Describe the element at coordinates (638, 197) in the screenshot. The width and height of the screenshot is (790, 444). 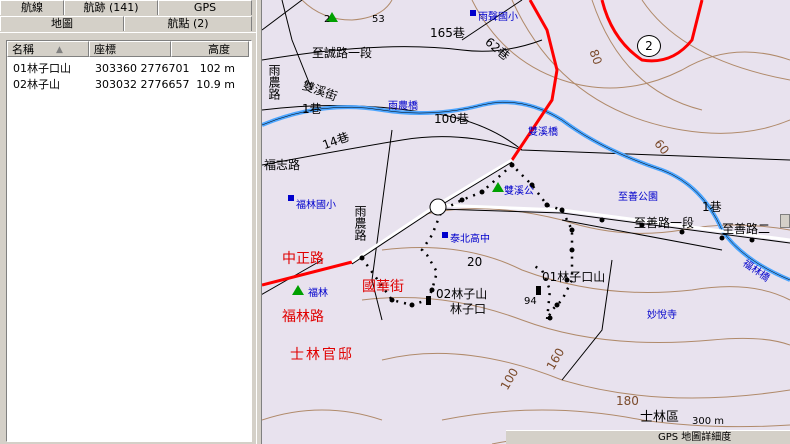
I see `place-label: 至善公園` at that location.